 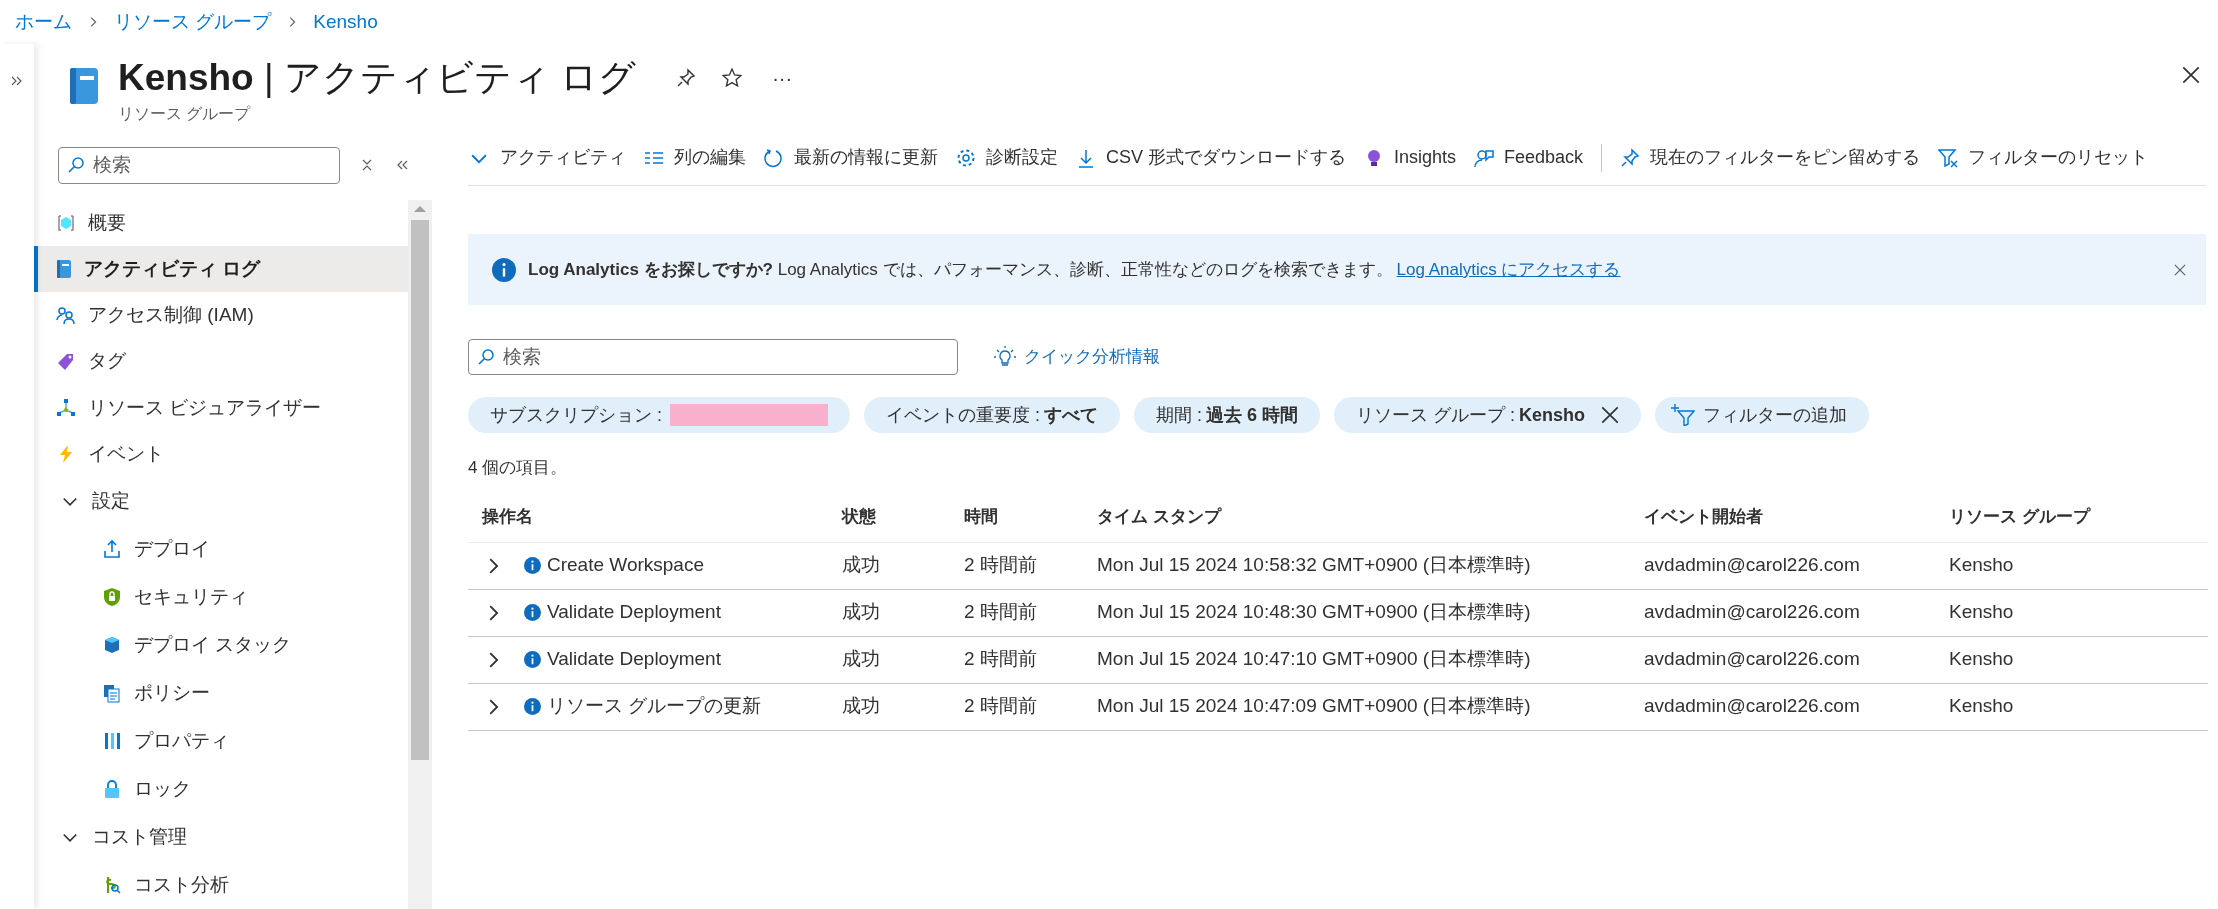 What do you see at coordinates (782, 77) in the screenshot?
I see `more-button: ···` at bounding box center [782, 77].